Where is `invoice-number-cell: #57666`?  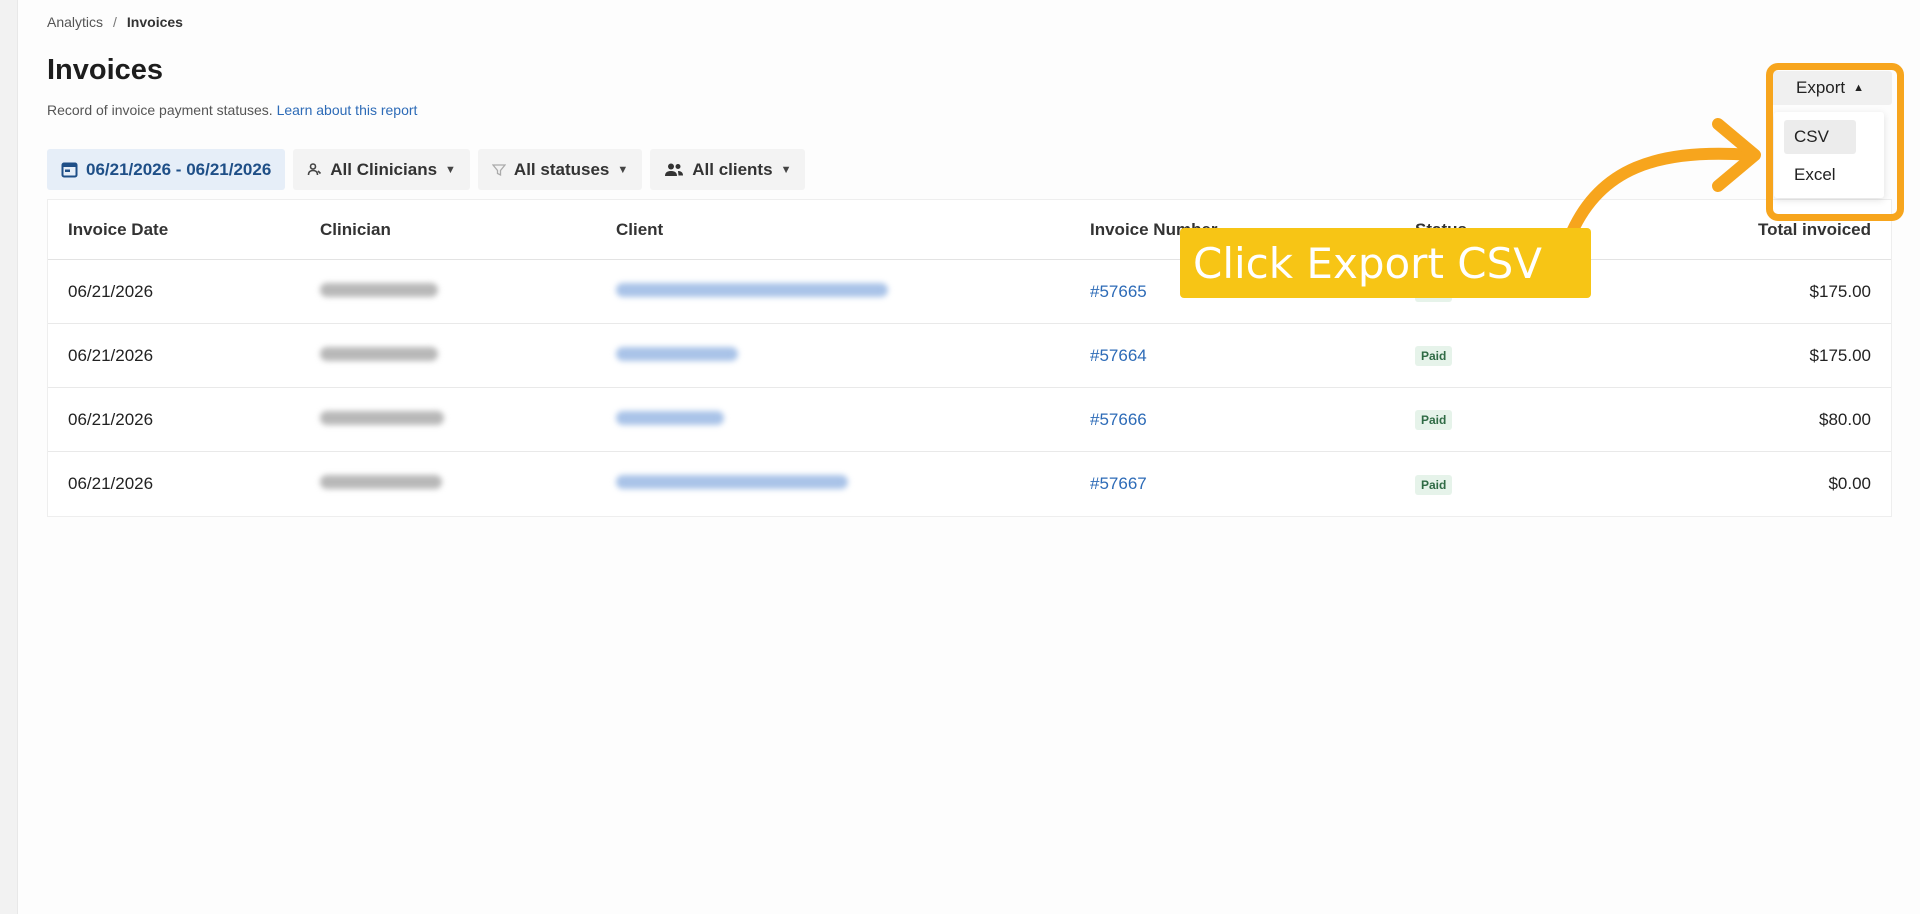
invoice-number-cell: #57666 is located at coordinates (1252, 420).